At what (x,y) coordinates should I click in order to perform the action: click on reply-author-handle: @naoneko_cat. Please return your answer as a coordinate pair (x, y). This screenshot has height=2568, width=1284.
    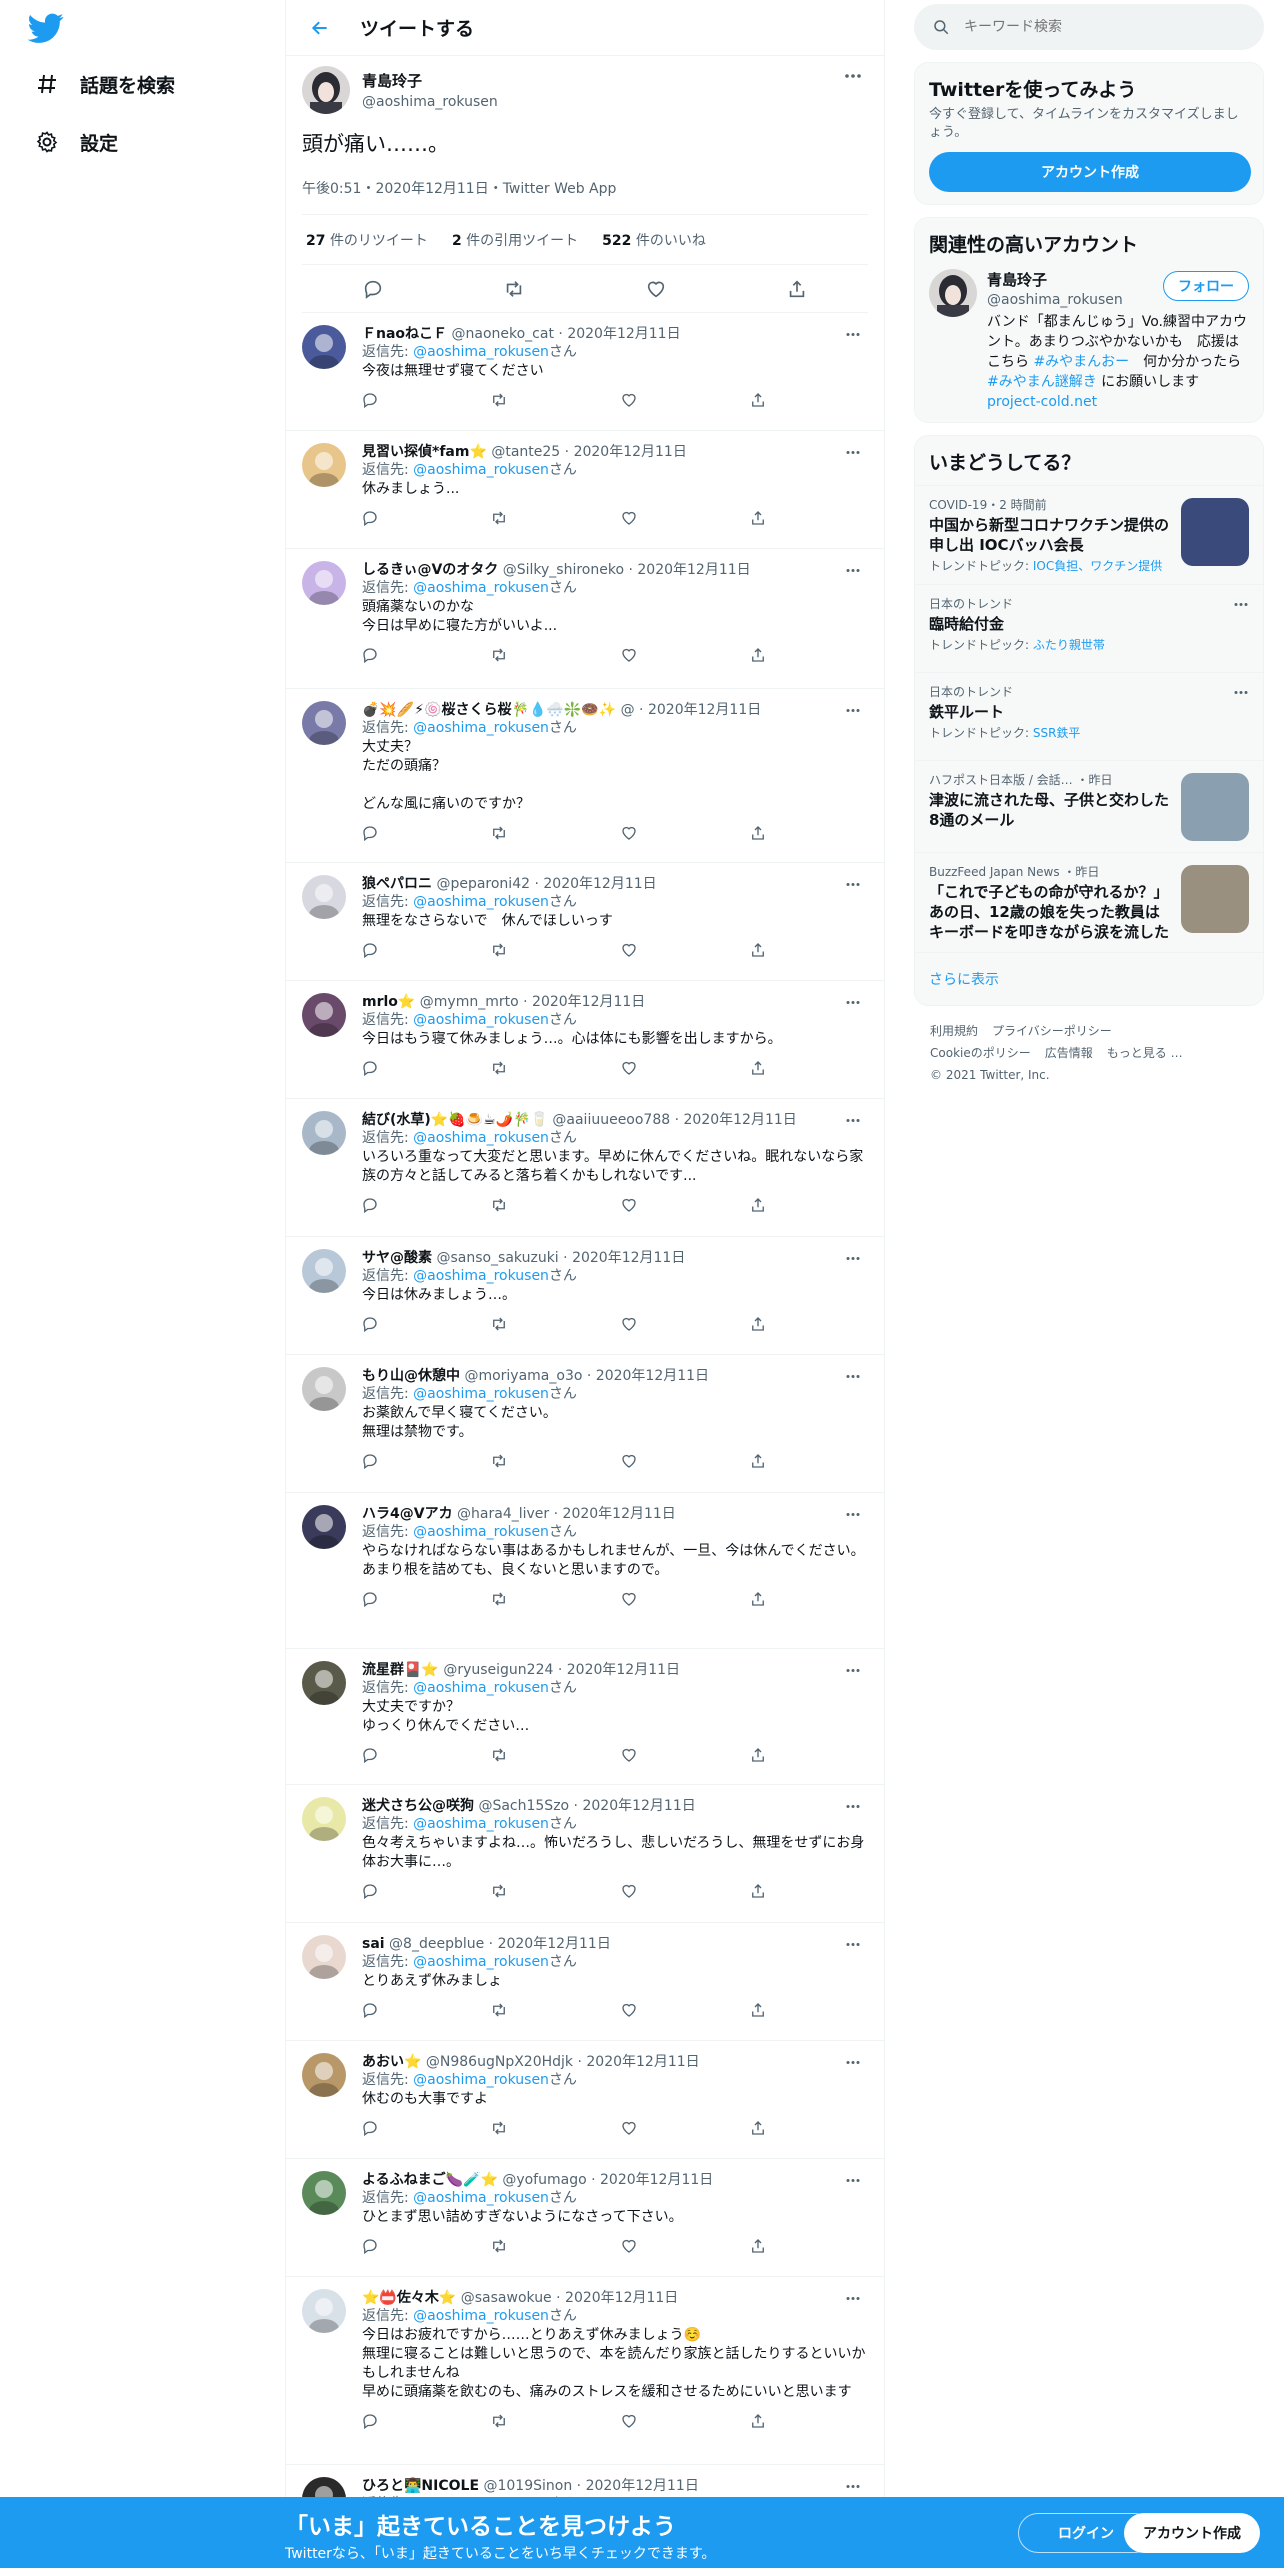
    Looking at the image, I should click on (503, 334).